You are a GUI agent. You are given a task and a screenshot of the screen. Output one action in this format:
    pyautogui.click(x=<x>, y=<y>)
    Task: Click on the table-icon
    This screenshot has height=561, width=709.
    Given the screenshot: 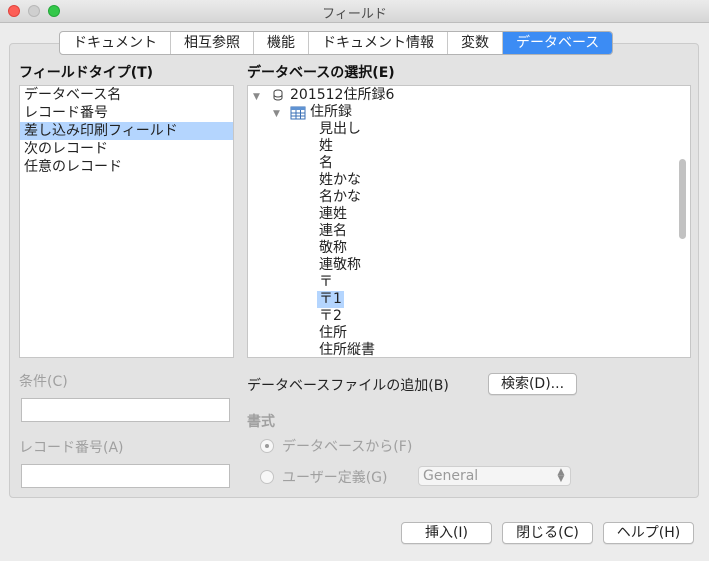 What is the action you would take?
    pyautogui.click(x=298, y=113)
    